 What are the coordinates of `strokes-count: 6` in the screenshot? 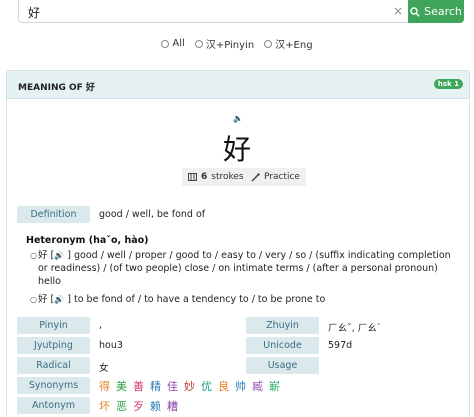 It's located at (204, 177).